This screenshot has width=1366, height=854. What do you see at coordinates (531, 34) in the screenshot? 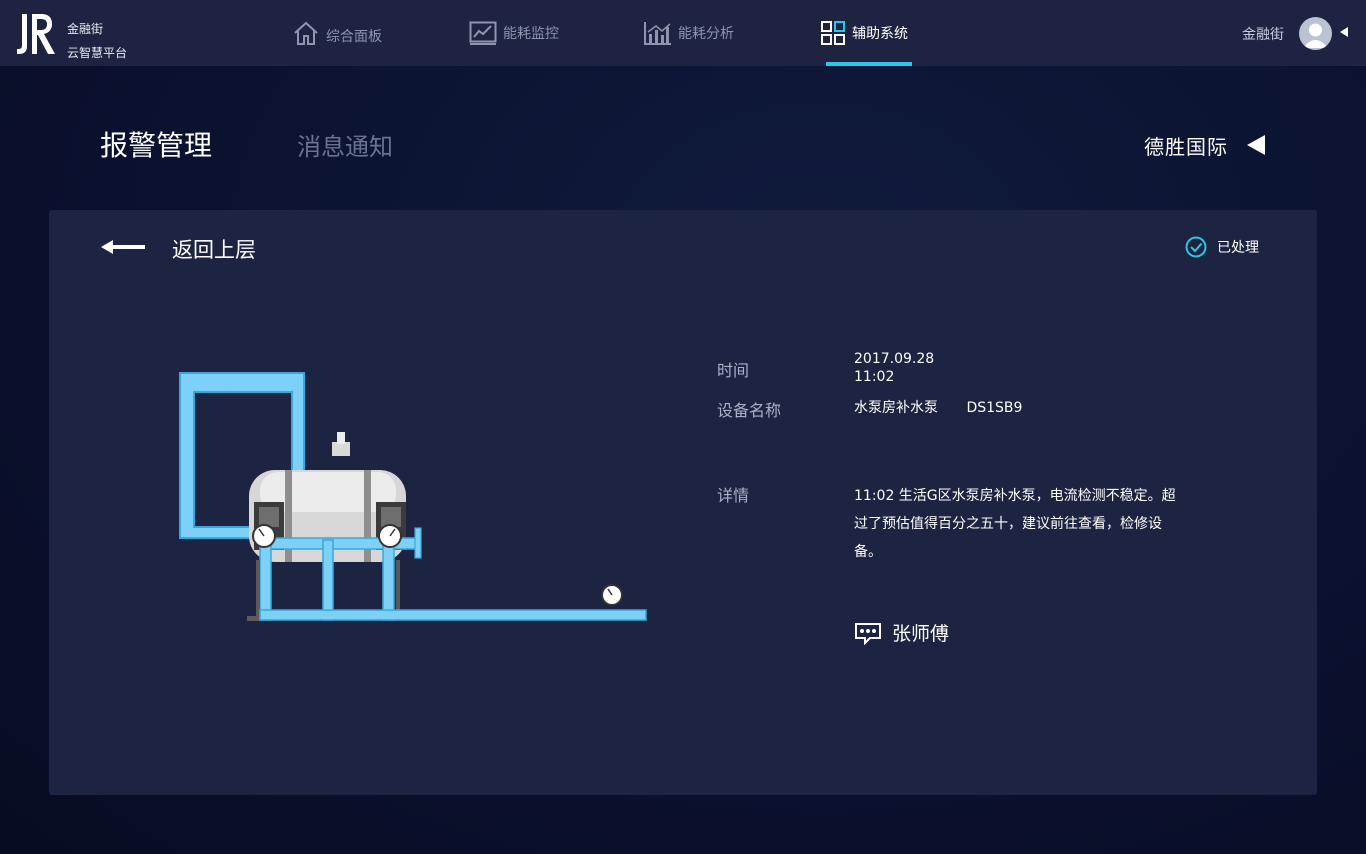
I see `nav-label-monitor: 能耗监控` at bounding box center [531, 34].